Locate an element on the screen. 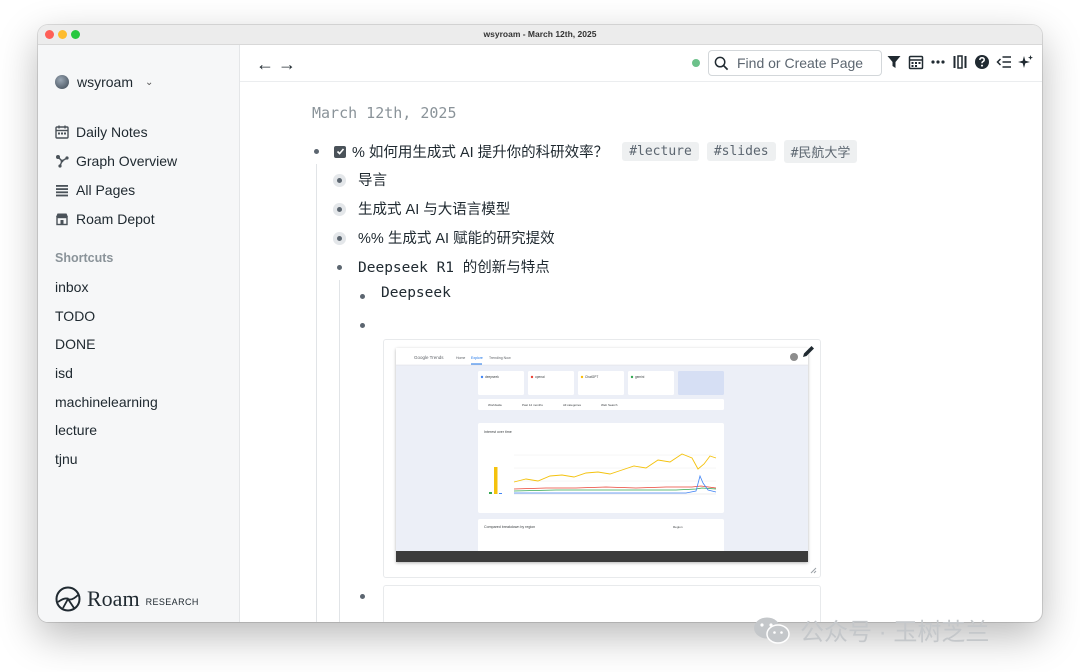 This screenshot has width=1080, height=672. block-text: Deepseek R1 的创新与特点 is located at coordinates (454, 268).